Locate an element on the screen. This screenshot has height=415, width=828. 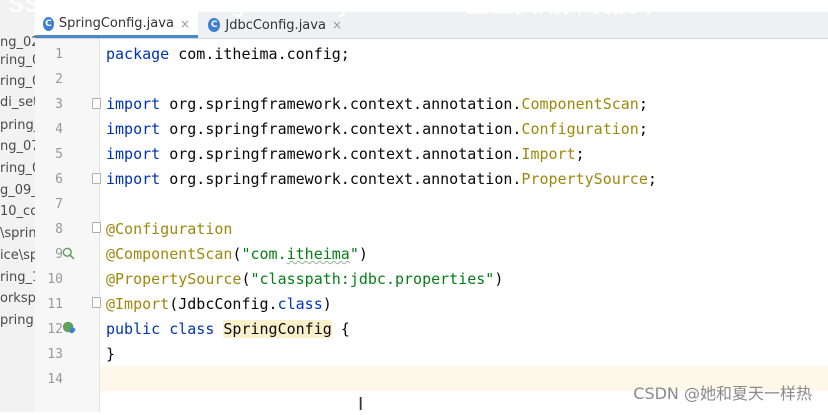
line-number: 7 is located at coordinates (59, 204).